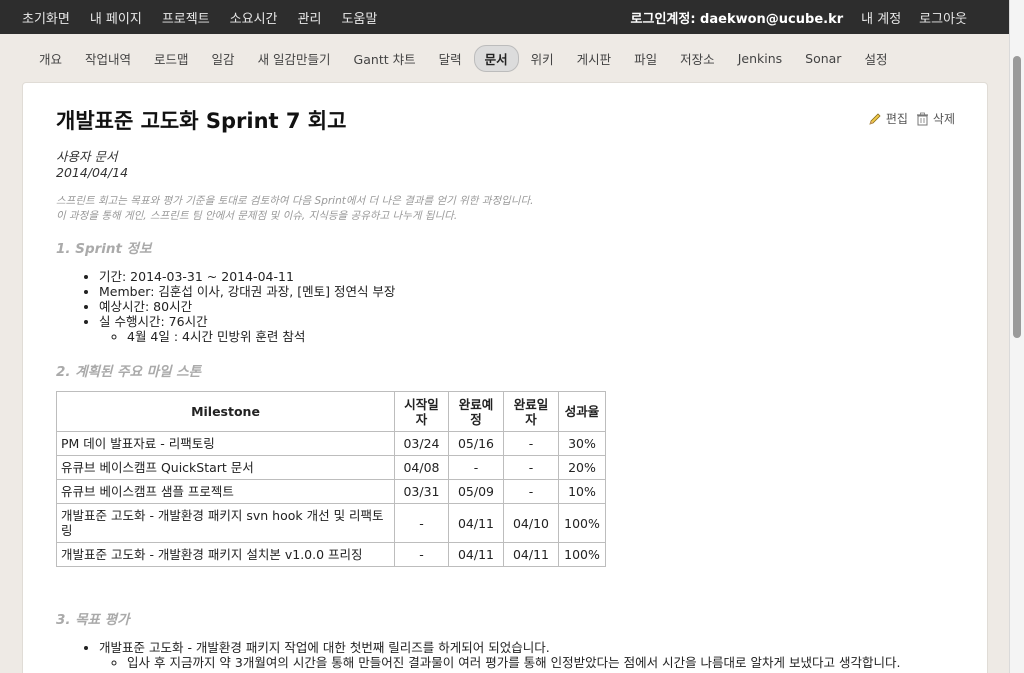 The height and width of the screenshot is (673, 1024). I want to click on top-menu-home: 초기화면, so click(46, 17).